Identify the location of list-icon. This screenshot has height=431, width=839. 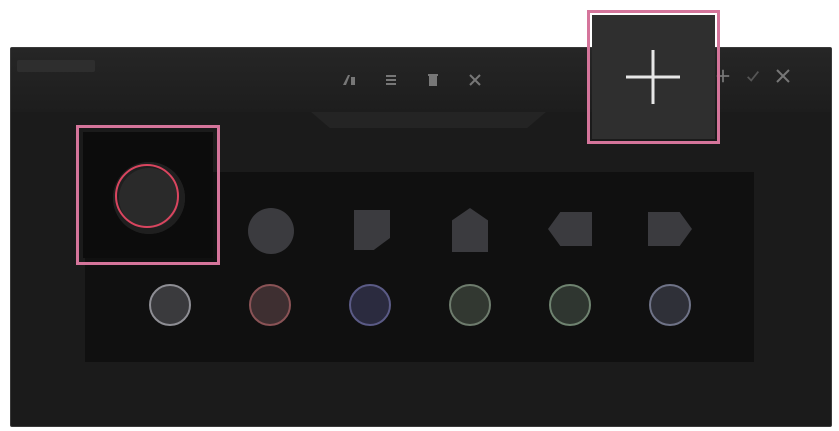
(391, 80).